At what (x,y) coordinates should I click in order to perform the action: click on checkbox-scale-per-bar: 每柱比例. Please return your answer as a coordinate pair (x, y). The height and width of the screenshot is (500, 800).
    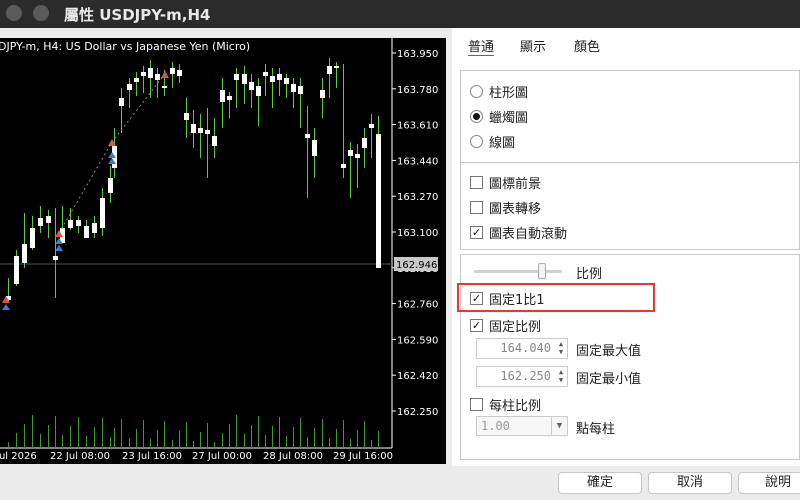
    Looking at the image, I should click on (505, 404).